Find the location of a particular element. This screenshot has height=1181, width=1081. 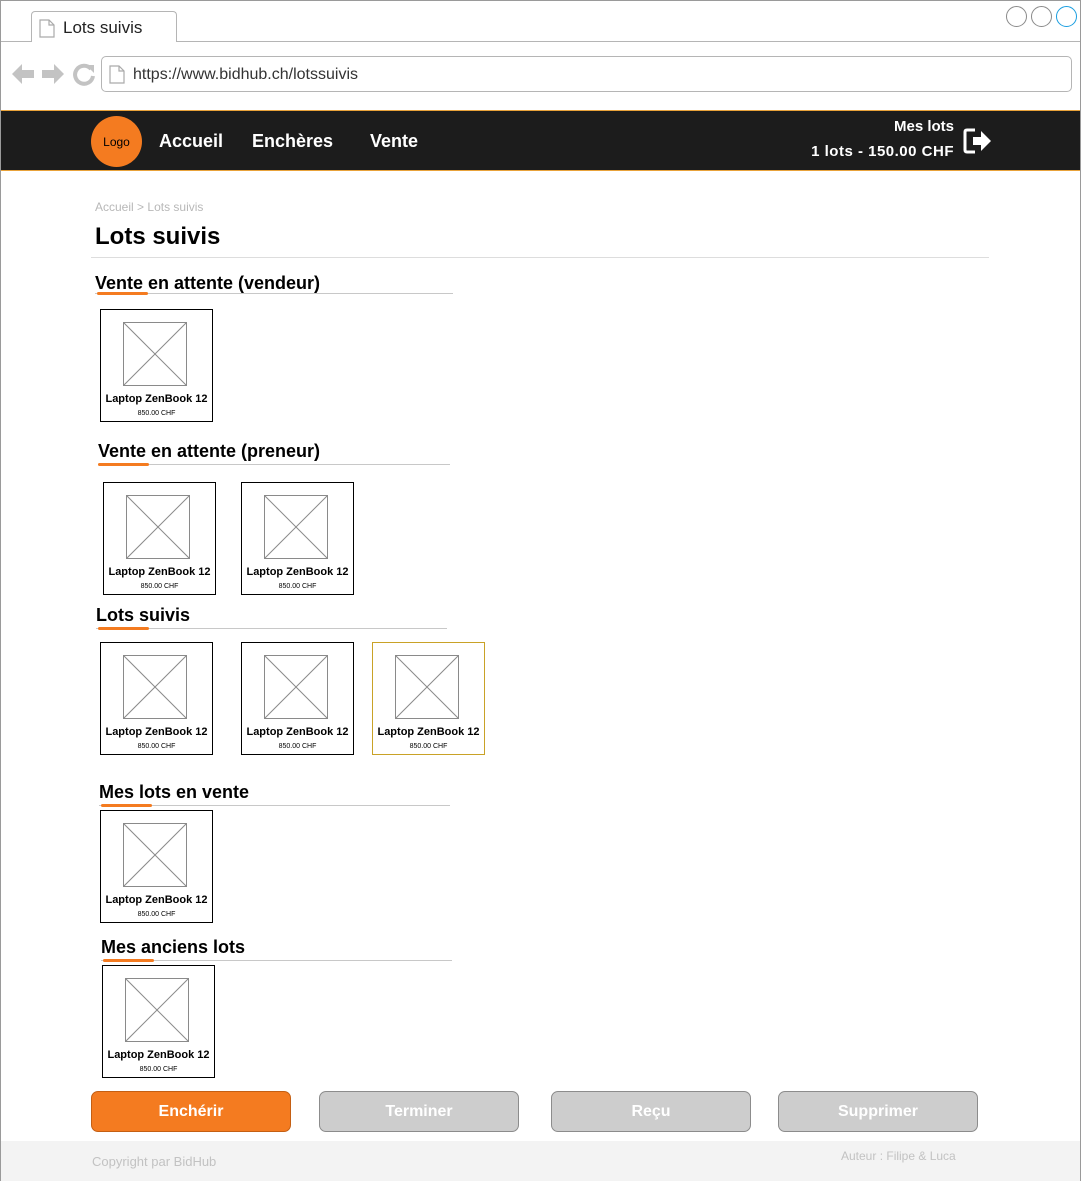

close-button is located at coordinates (1066, 16).